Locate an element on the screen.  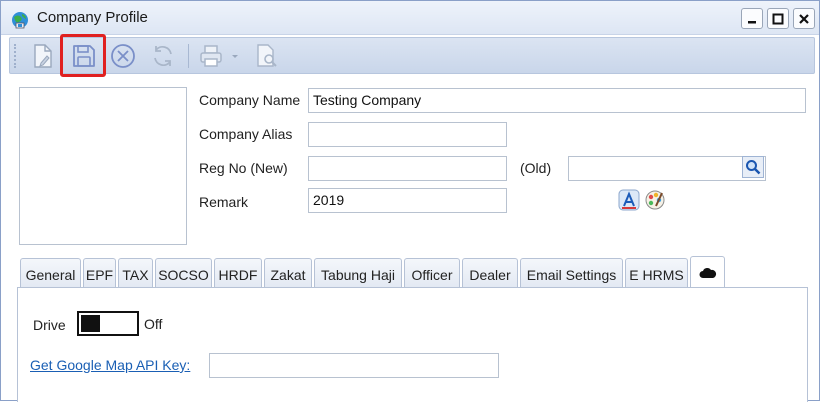
cloud-icon is located at coordinates (707, 272).